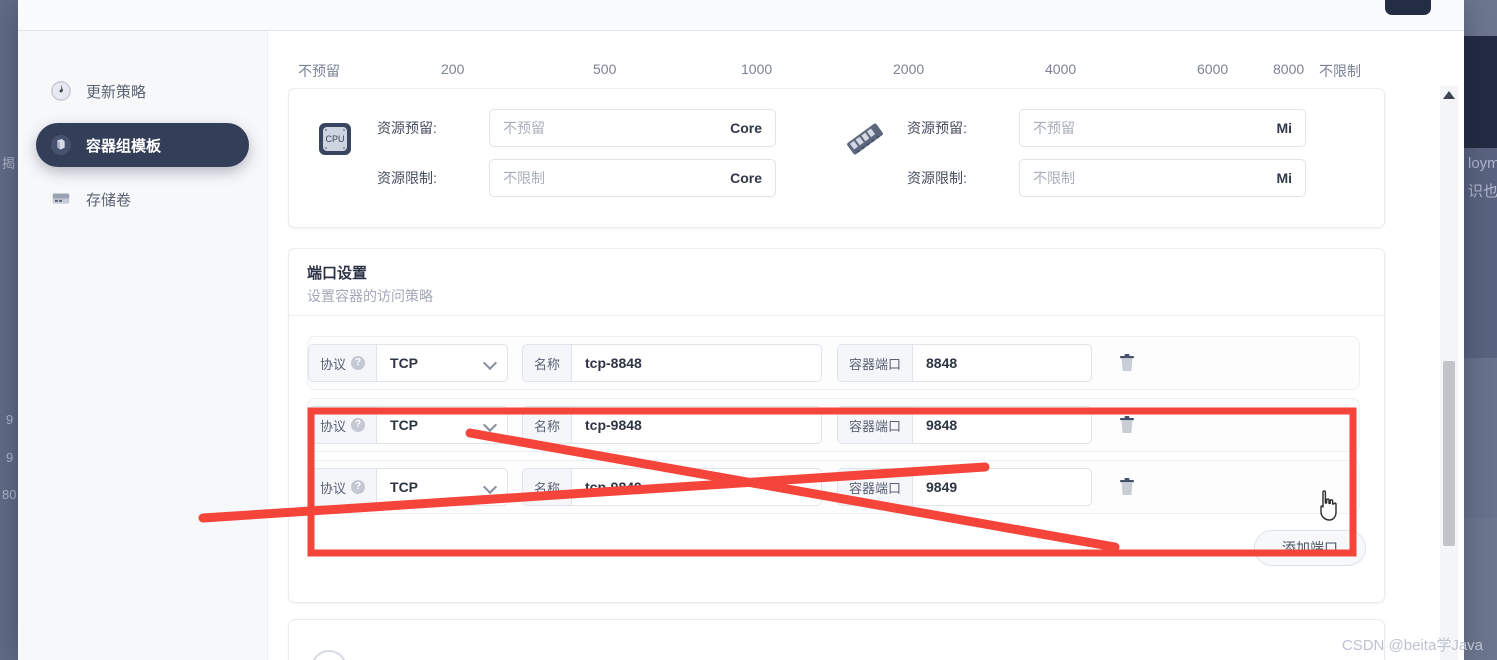 The image size is (1497, 660). Describe the element at coordinates (1449, 453) in the screenshot. I see `scrollbar-thumb` at that location.